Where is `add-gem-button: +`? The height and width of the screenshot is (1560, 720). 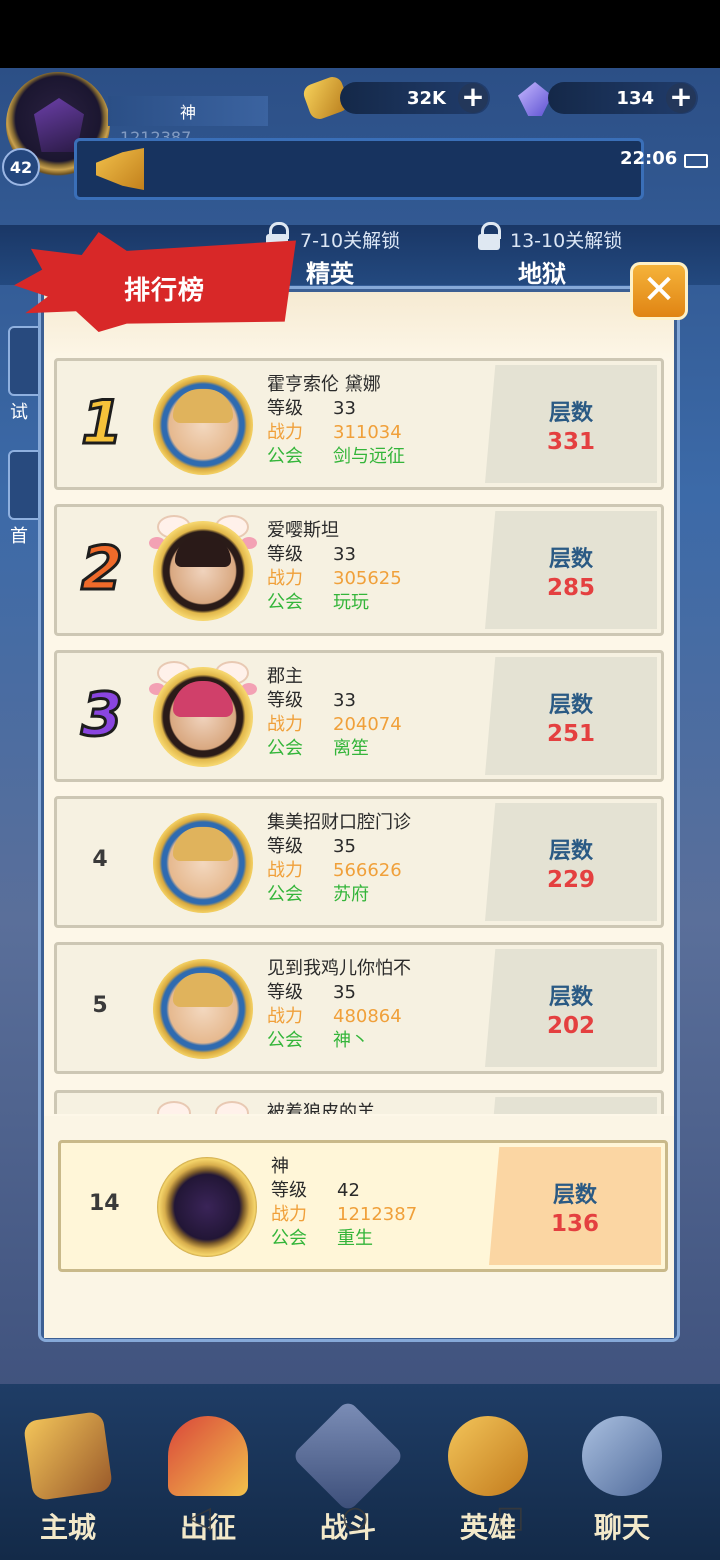 add-gem-button: + is located at coordinates (681, 98).